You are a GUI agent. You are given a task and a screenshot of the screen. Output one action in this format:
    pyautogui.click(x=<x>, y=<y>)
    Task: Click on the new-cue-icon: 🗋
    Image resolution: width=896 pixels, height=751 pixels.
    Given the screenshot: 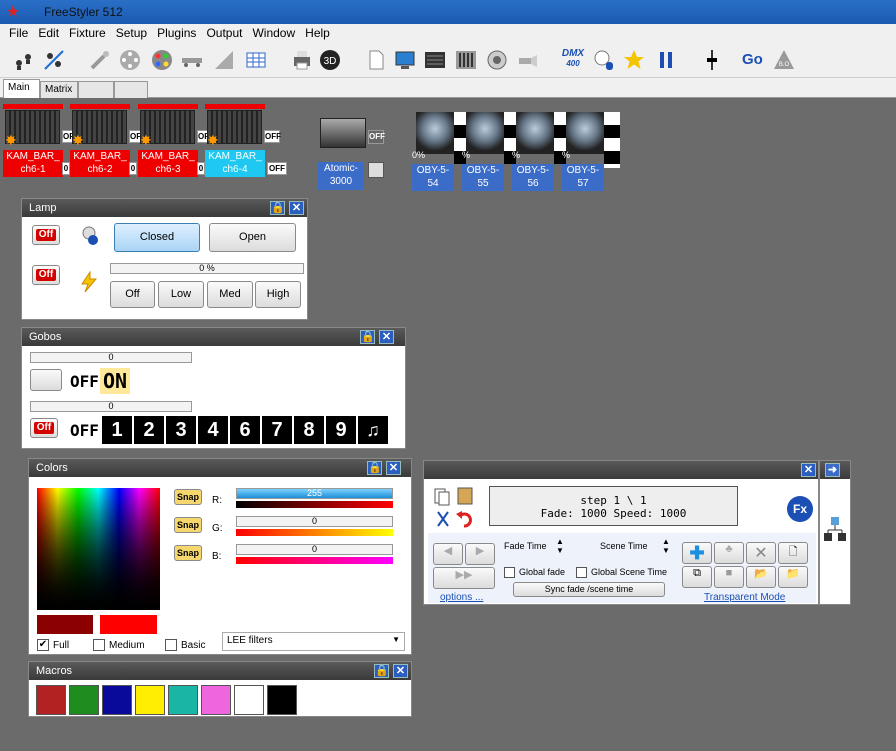 What is the action you would take?
    pyautogui.click(x=793, y=553)
    